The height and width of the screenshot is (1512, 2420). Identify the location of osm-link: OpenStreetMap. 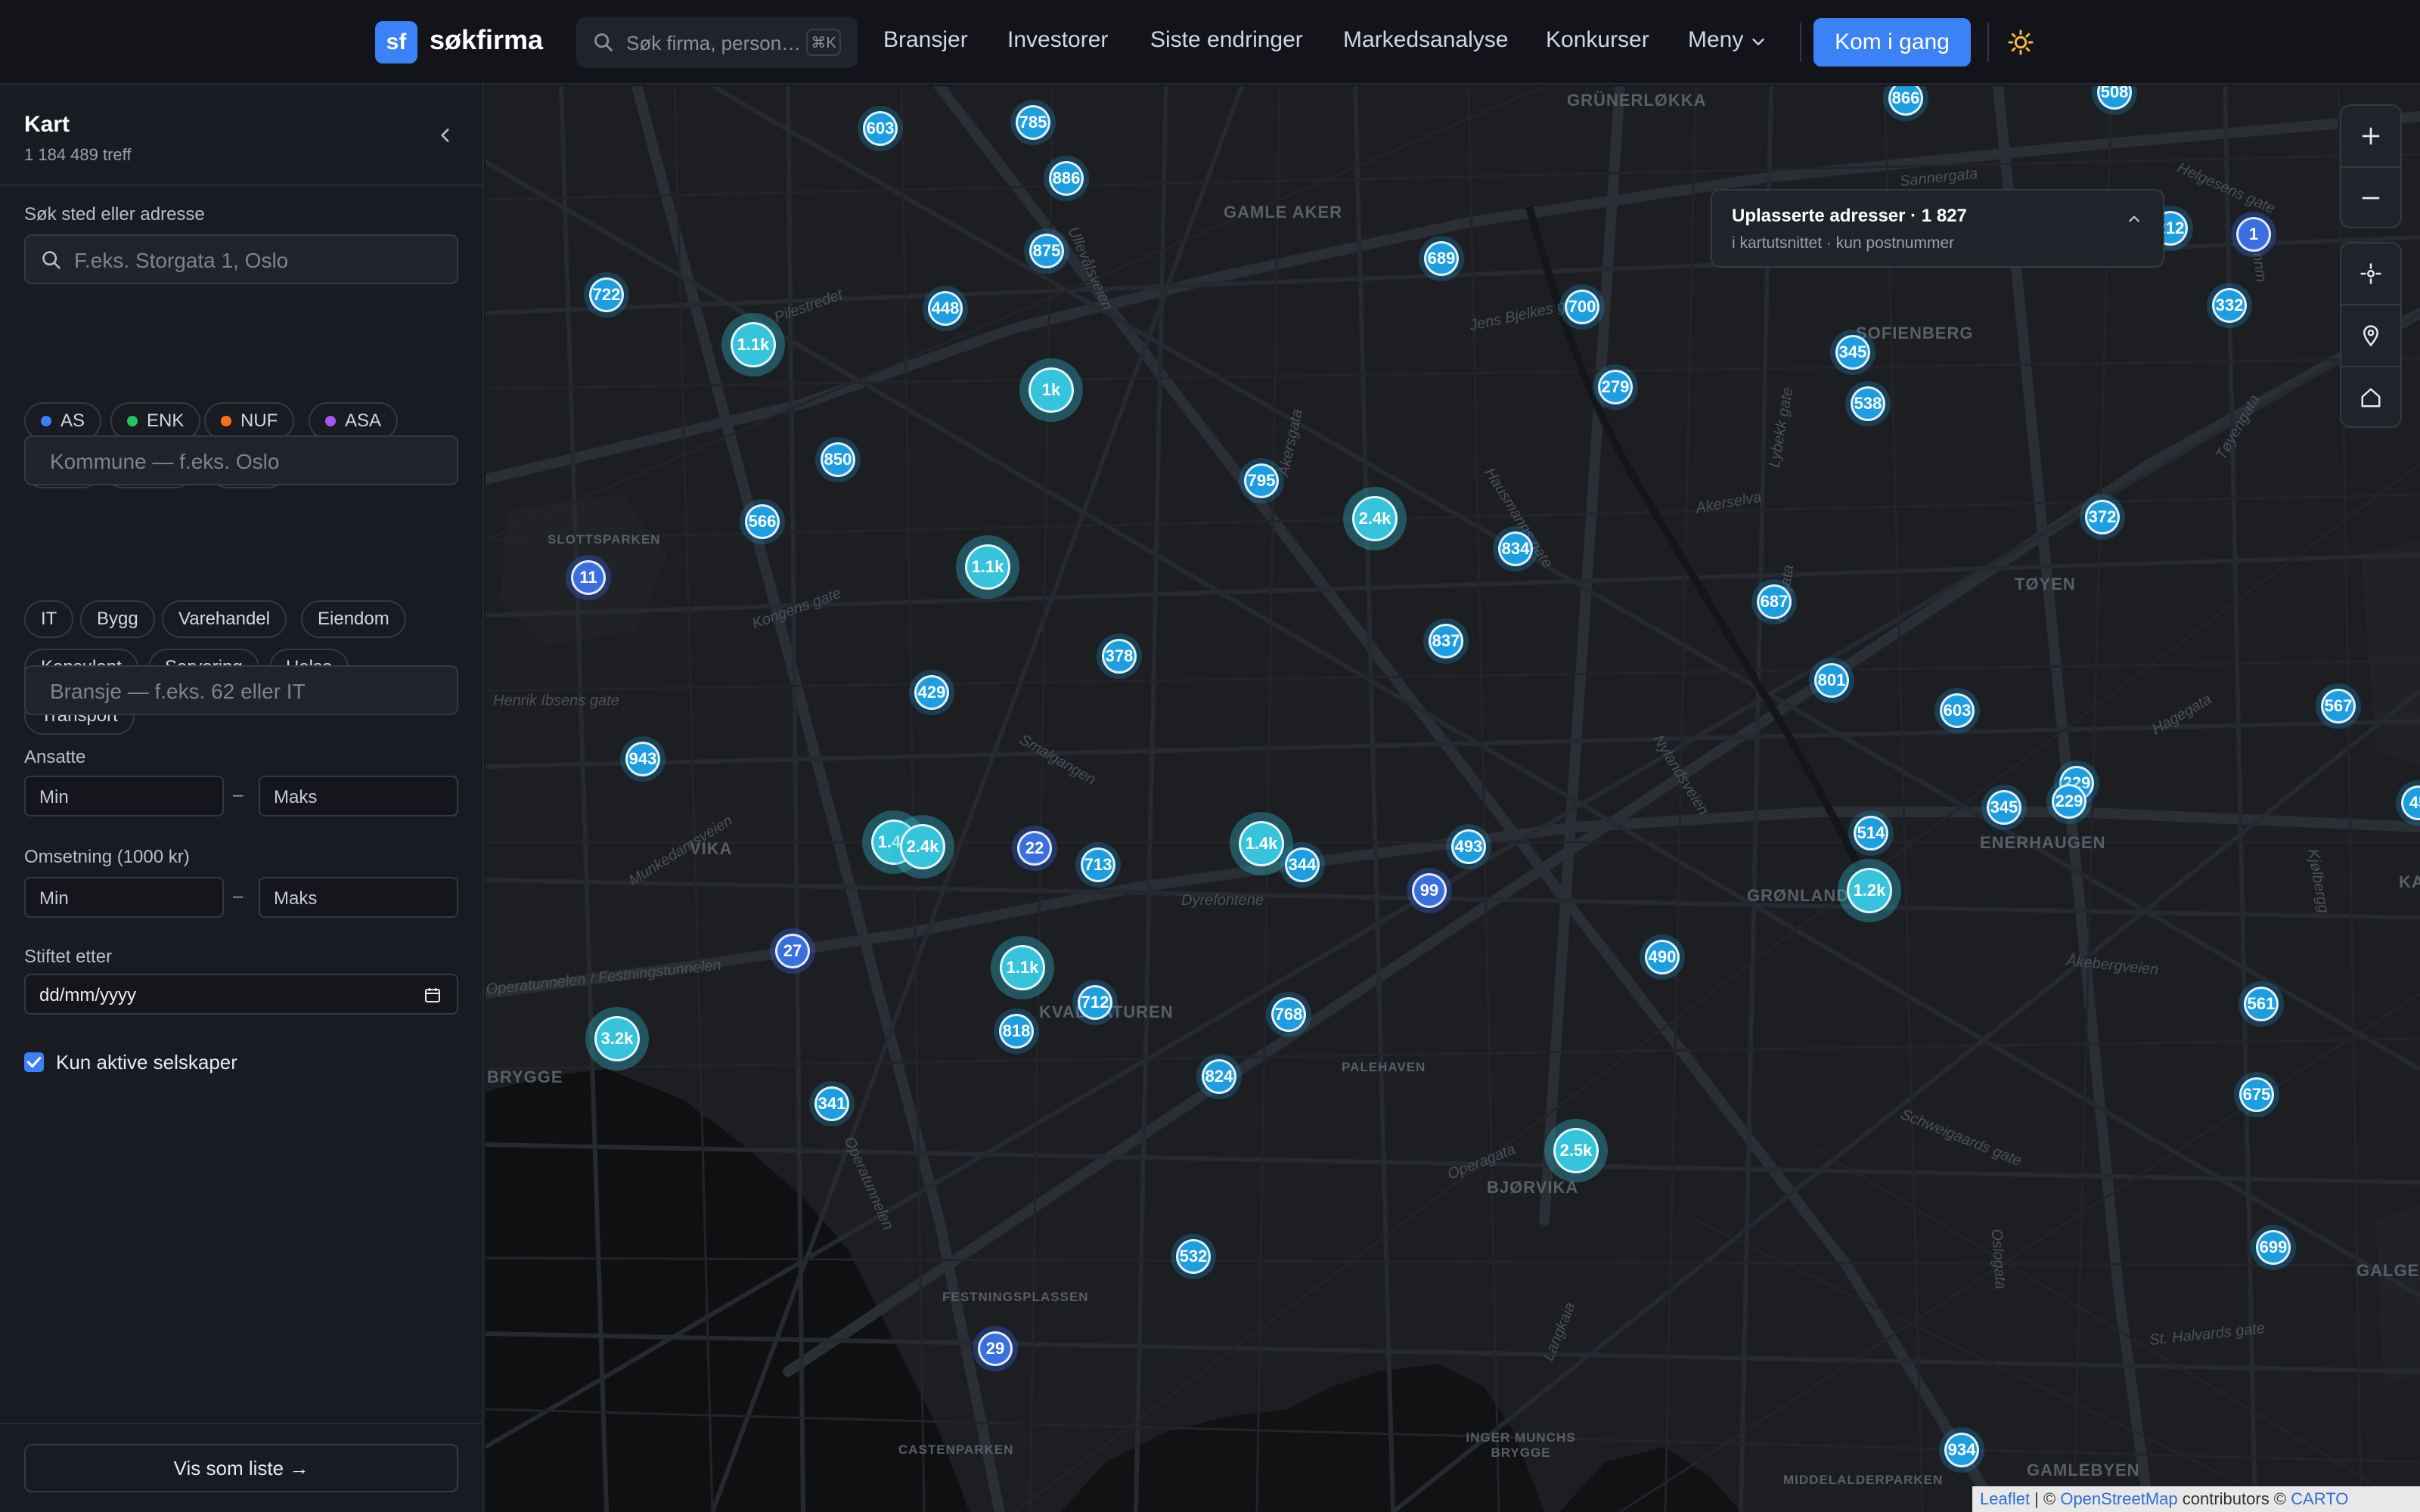
(2118, 1498).